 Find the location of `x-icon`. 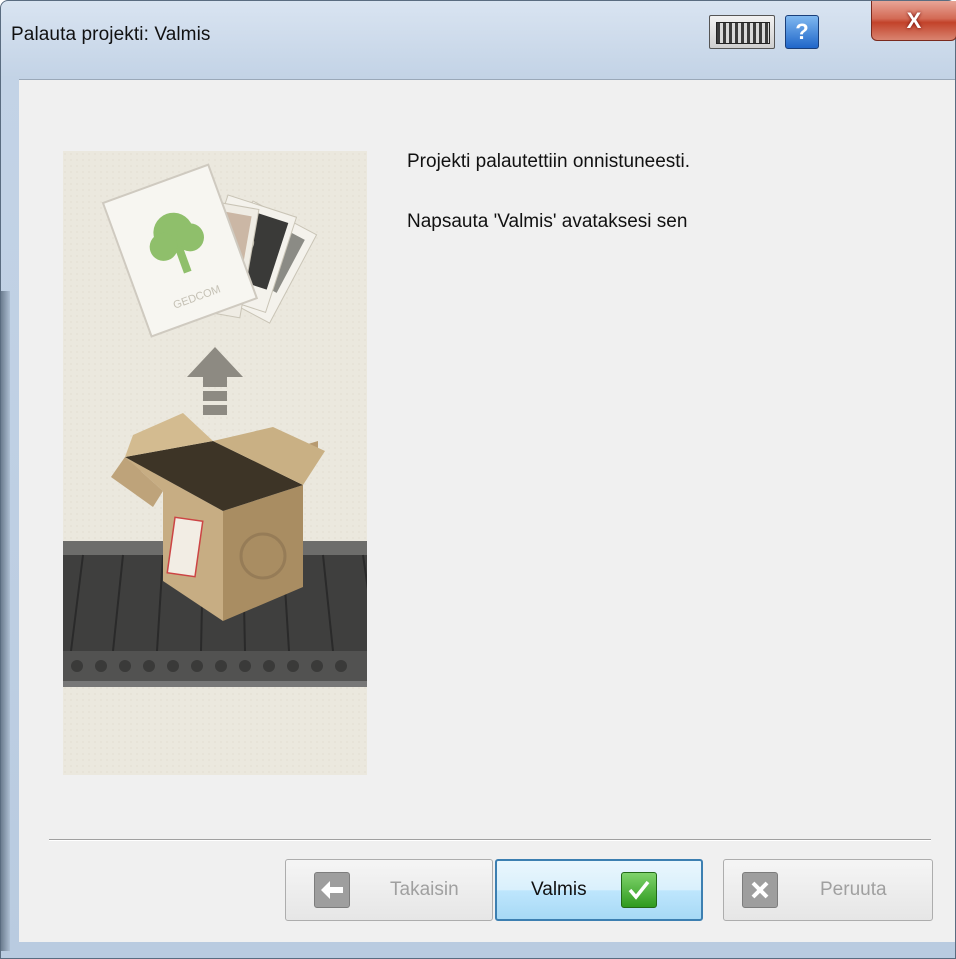

x-icon is located at coordinates (760, 890).